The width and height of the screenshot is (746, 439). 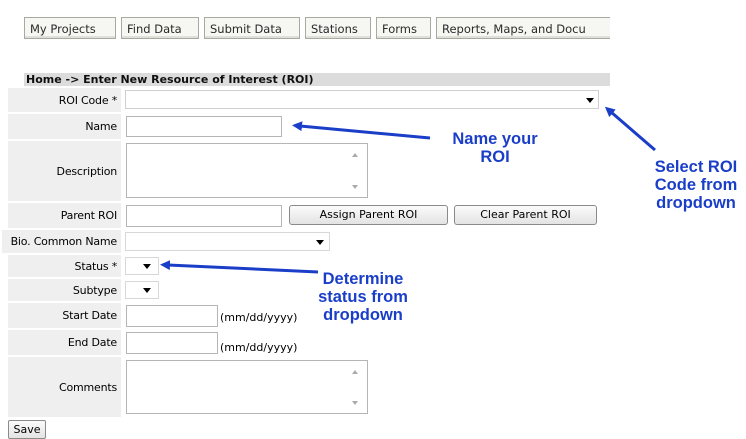 What do you see at coordinates (495, 157) in the screenshot?
I see `name-your-roi-line-2: ROI` at bounding box center [495, 157].